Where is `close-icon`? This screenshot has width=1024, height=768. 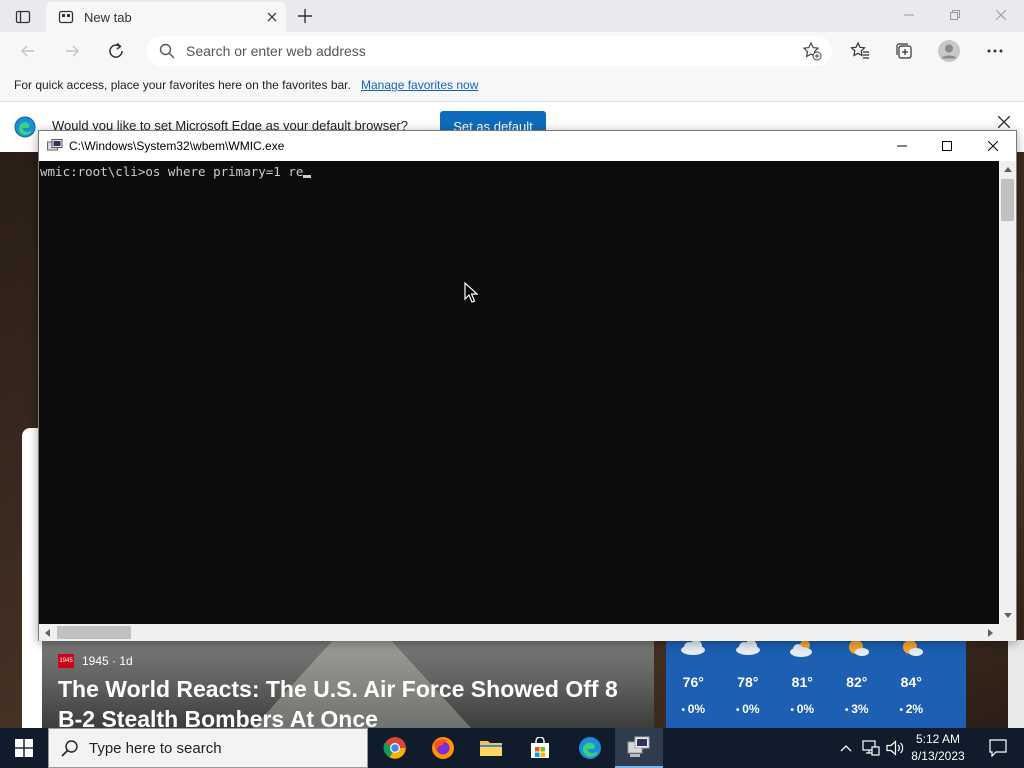 close-icon is located at coordinates (1001, 15).